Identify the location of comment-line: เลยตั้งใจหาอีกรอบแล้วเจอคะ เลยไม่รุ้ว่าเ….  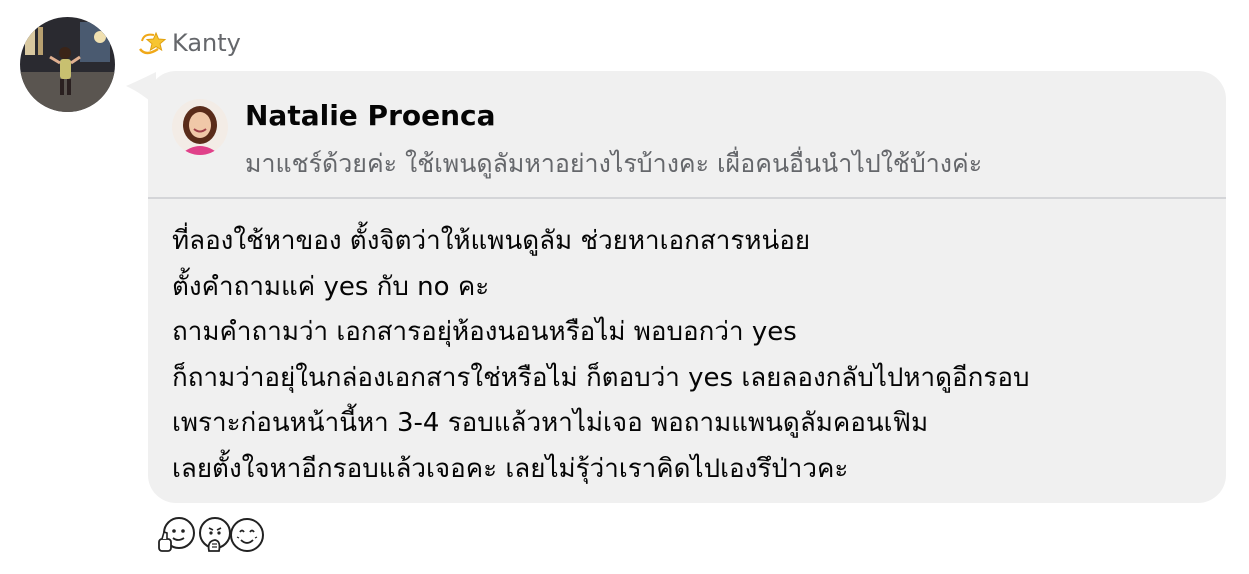
(510, 468).